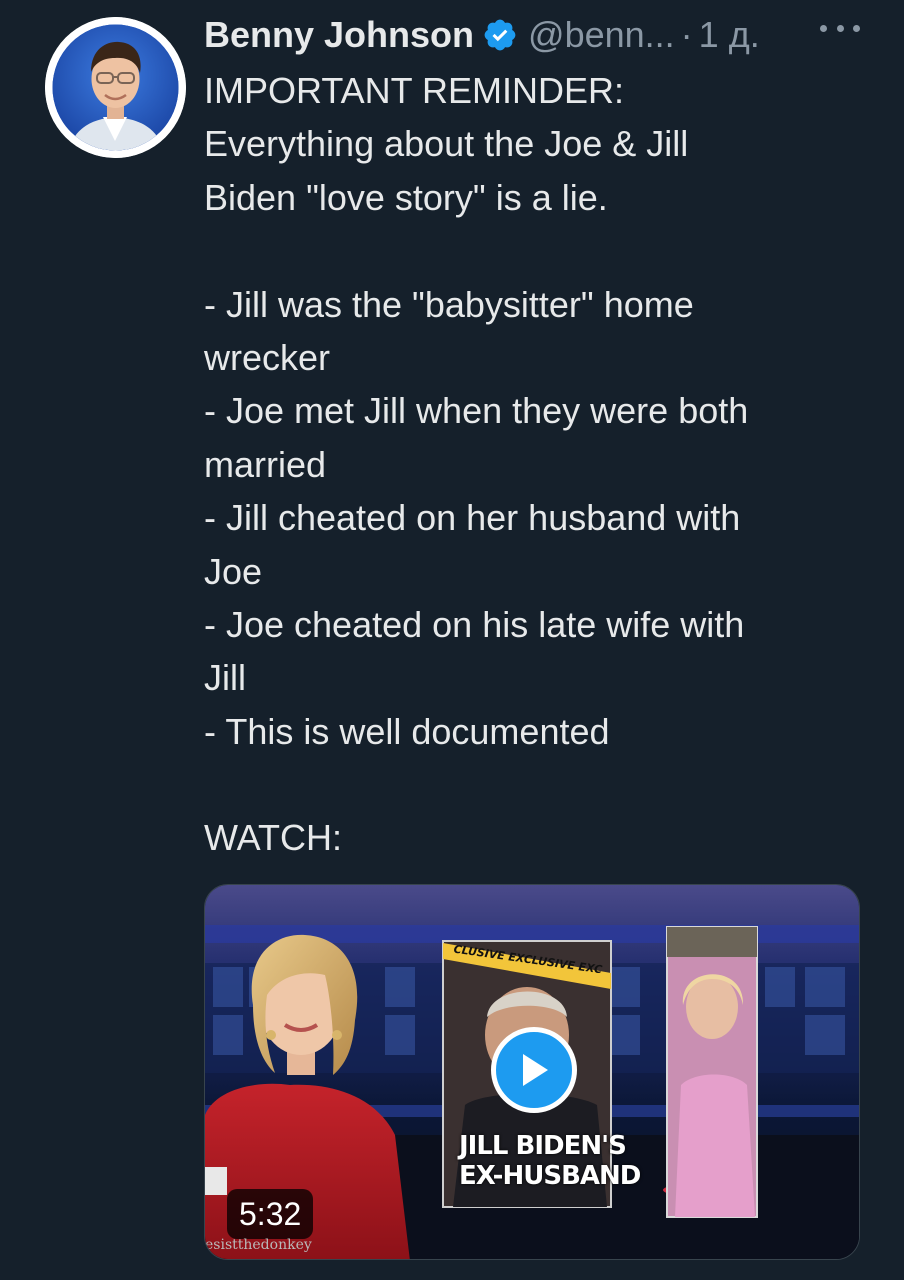 This screenshot has width=904, height=1280. What do you see at coordinates (449, 304) in the screenshot?
I see `tweet-line: - Jill was the "babysitter" home` at bounding box center [449, 304].